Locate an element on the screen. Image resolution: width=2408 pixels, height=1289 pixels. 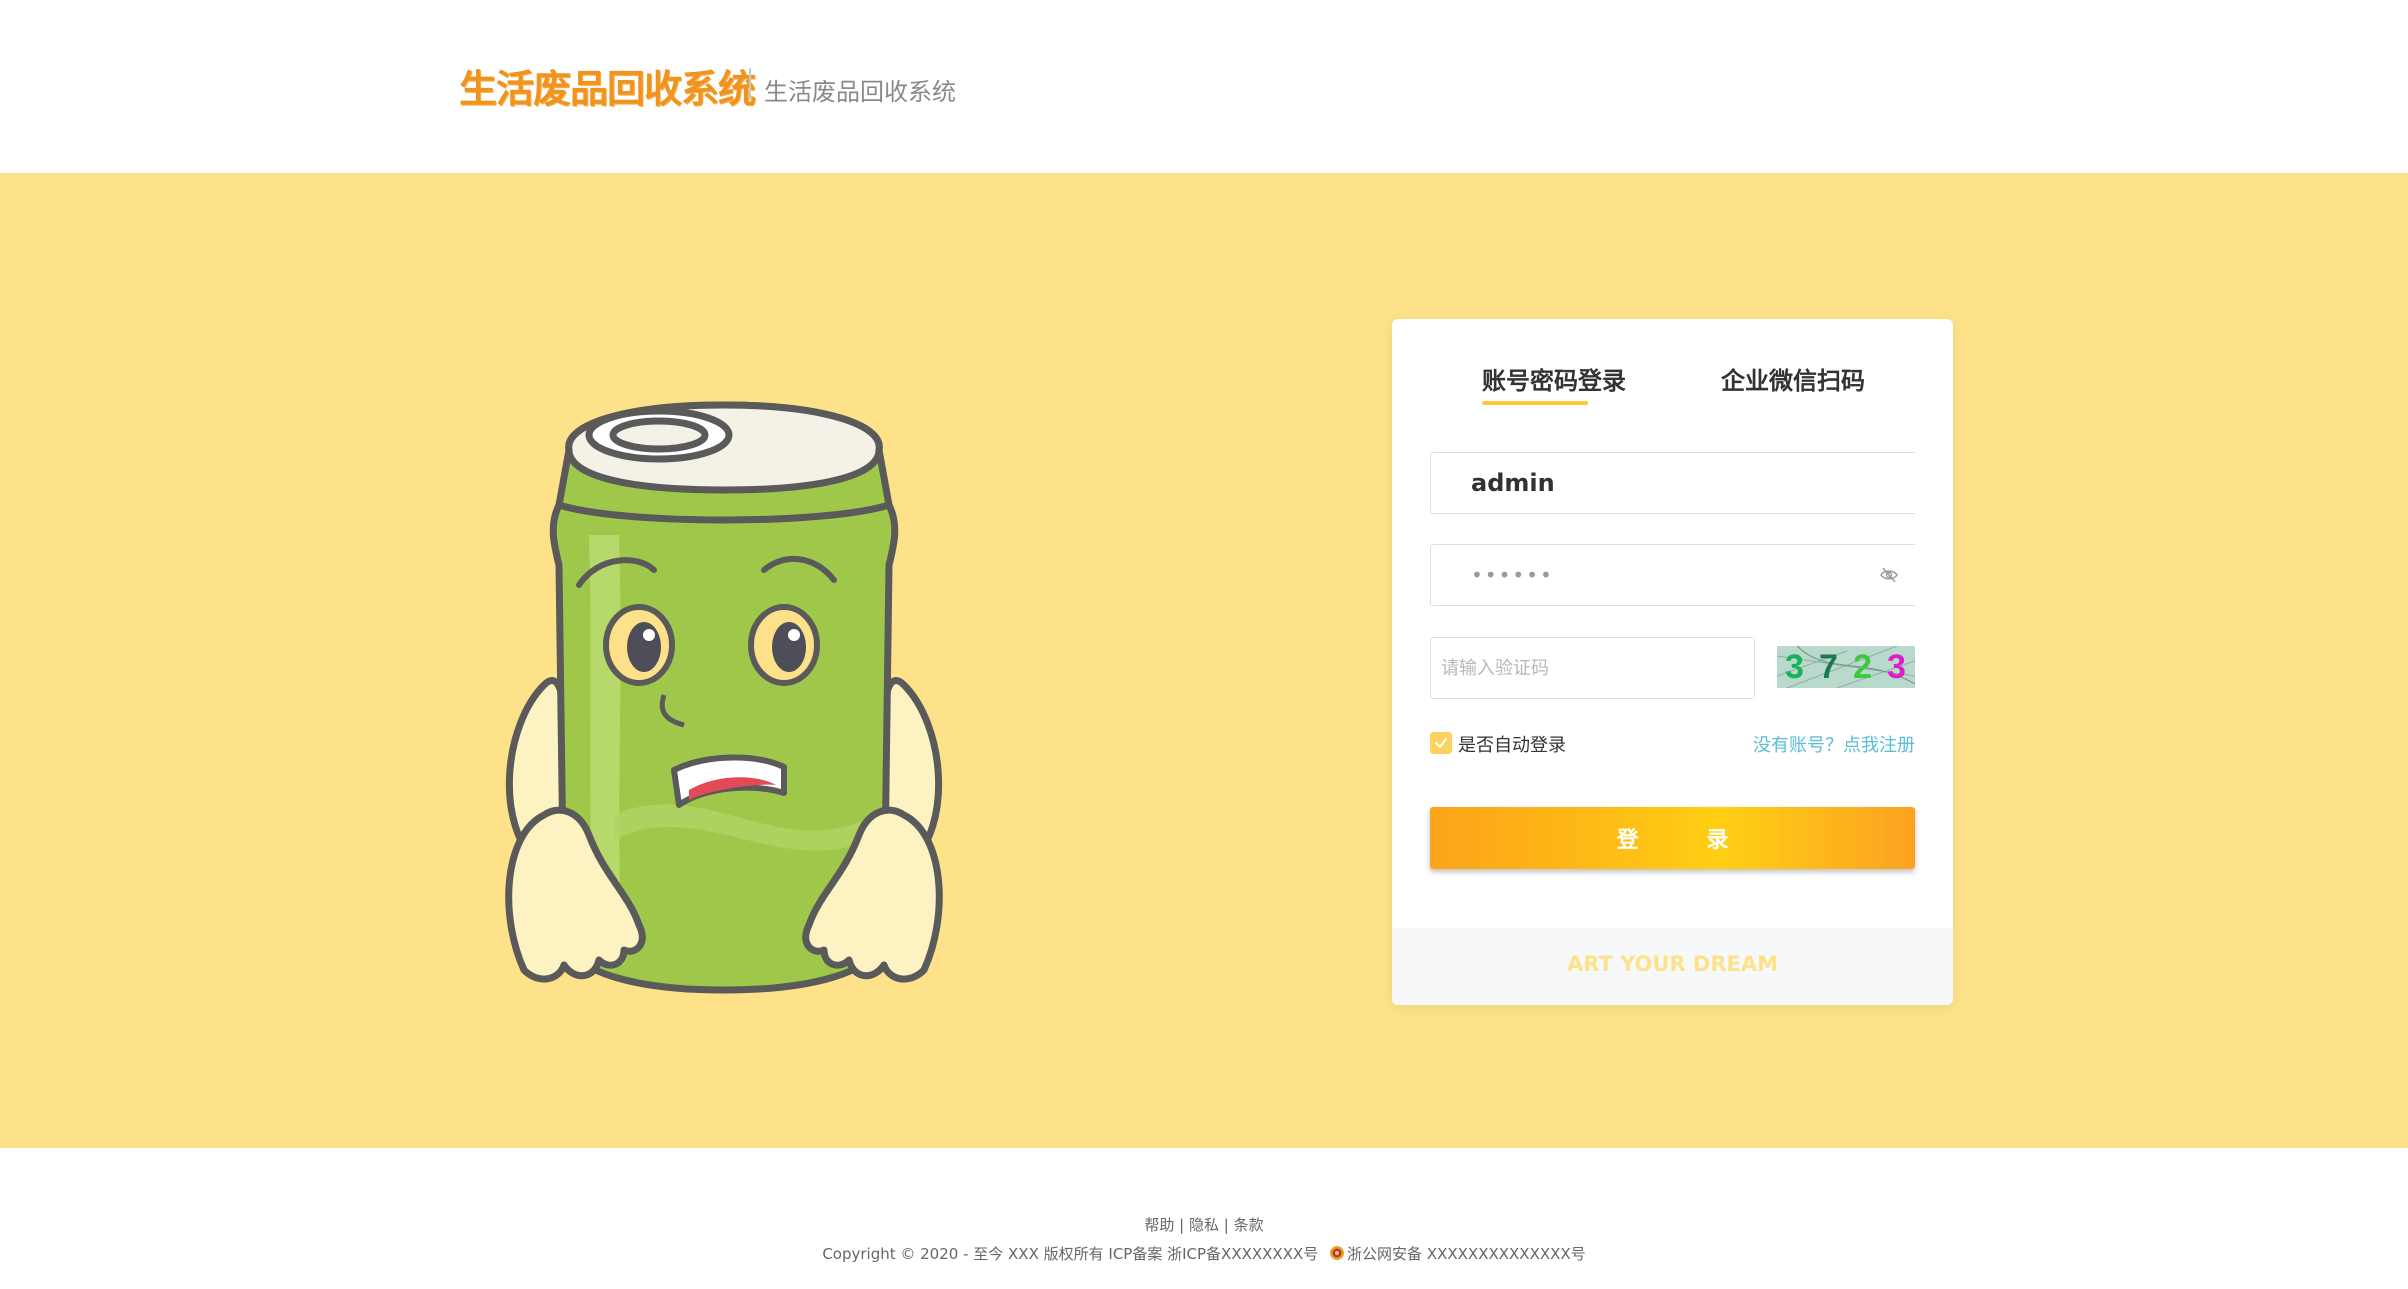
footer-link-privacy: 隐私 is located at coordinates (1204, 1225).